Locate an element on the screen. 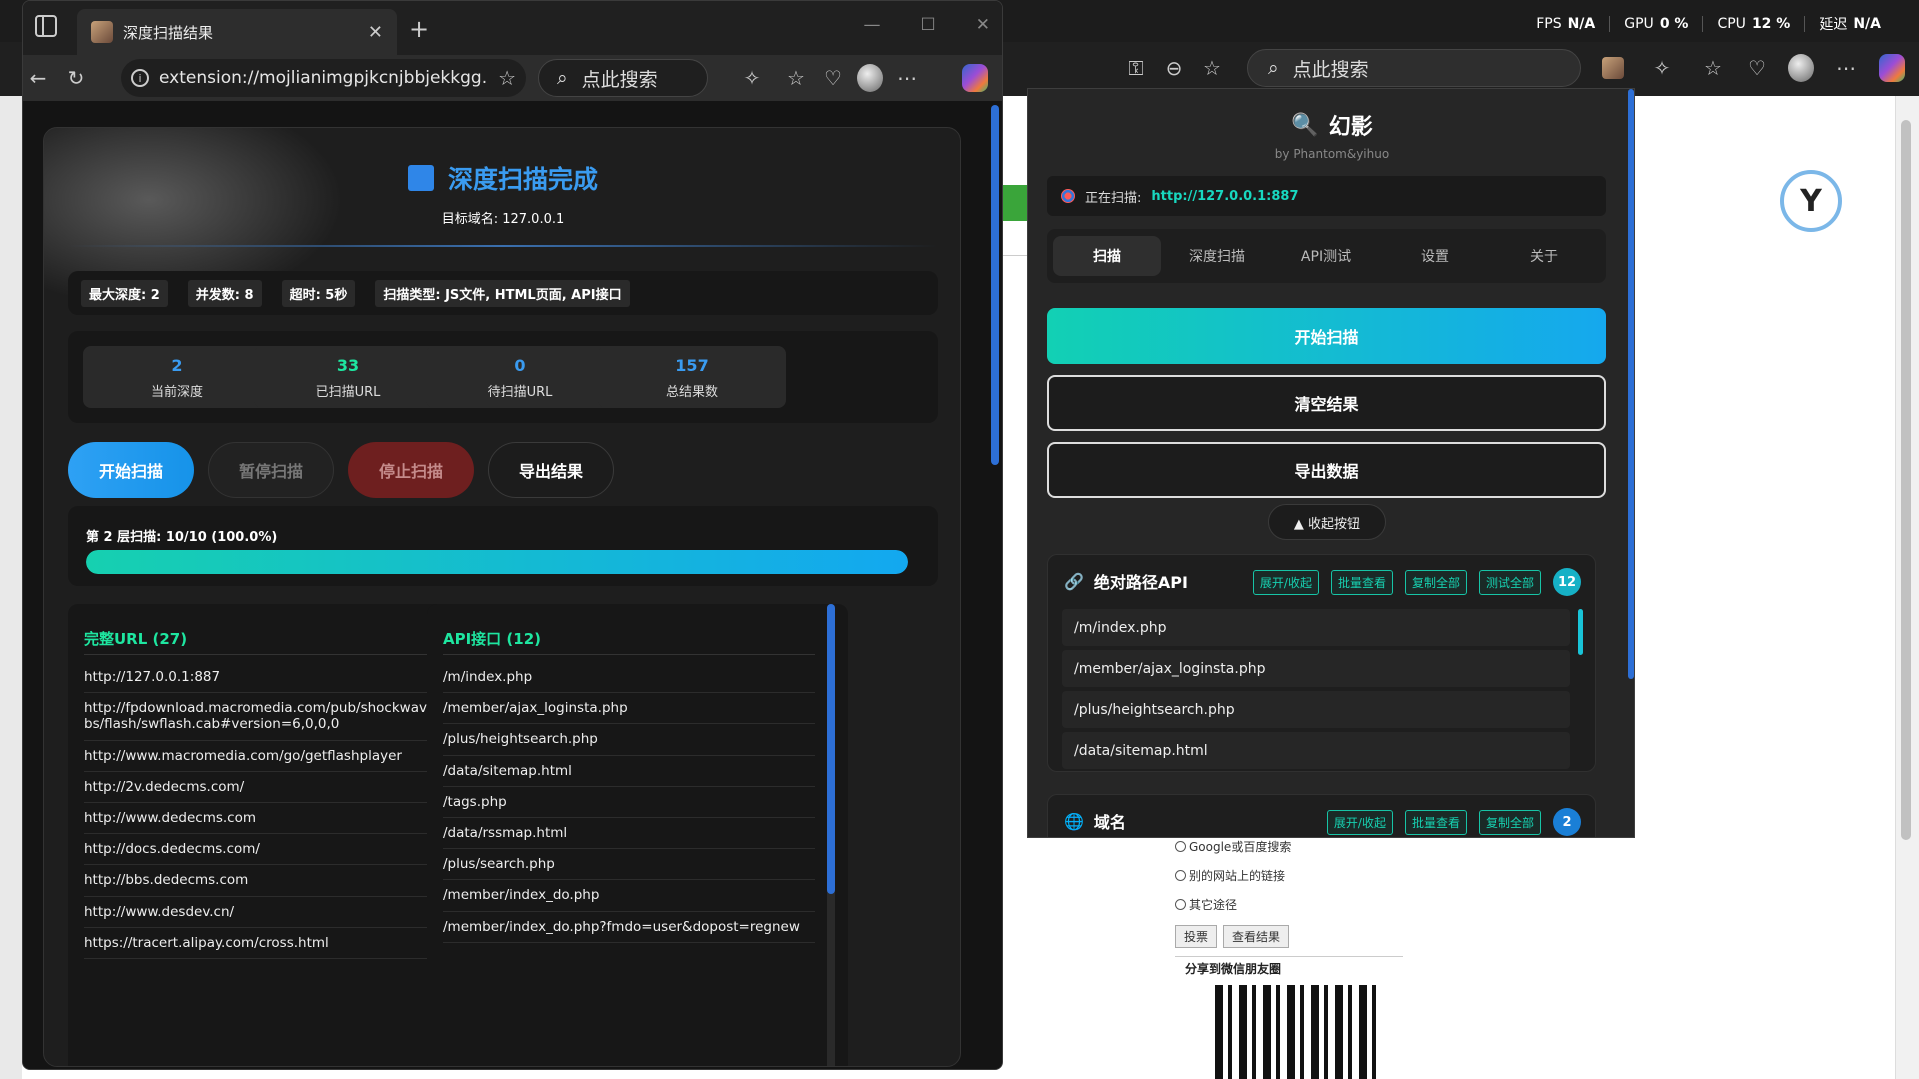 Image resolution: width=1919 pixels, height=1079 pixels. view-results-button: 查看结果 is located at coordinates (1256, 936).